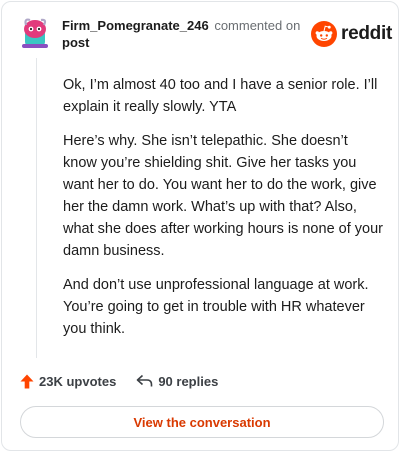 The width and height of the screenshot is (400, 452). I want to click on commented-on-text: commented on, so click(257, 25).